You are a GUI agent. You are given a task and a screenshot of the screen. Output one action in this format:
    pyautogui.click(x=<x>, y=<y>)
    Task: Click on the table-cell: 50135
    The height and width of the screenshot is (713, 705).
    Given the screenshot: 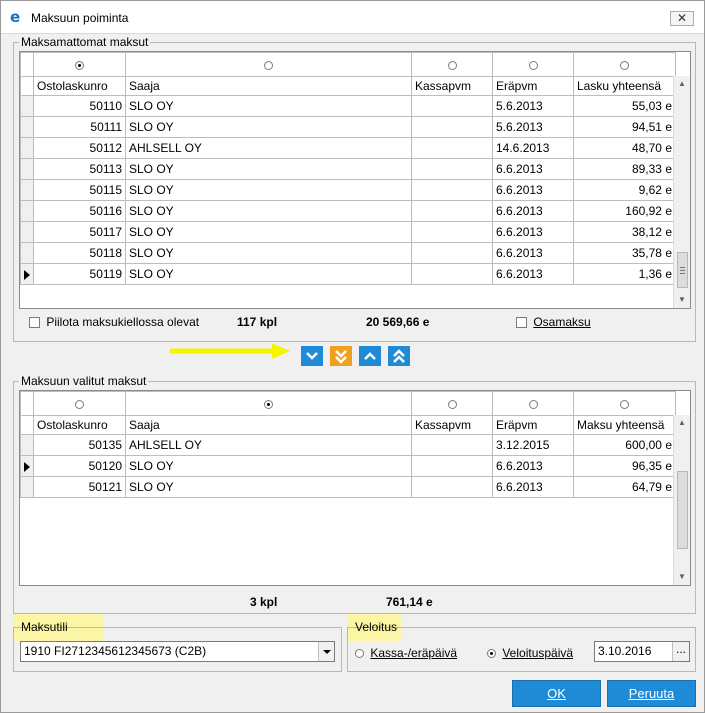 What is the action you would take?
    pyautogui.click(x=79, y=445)
    